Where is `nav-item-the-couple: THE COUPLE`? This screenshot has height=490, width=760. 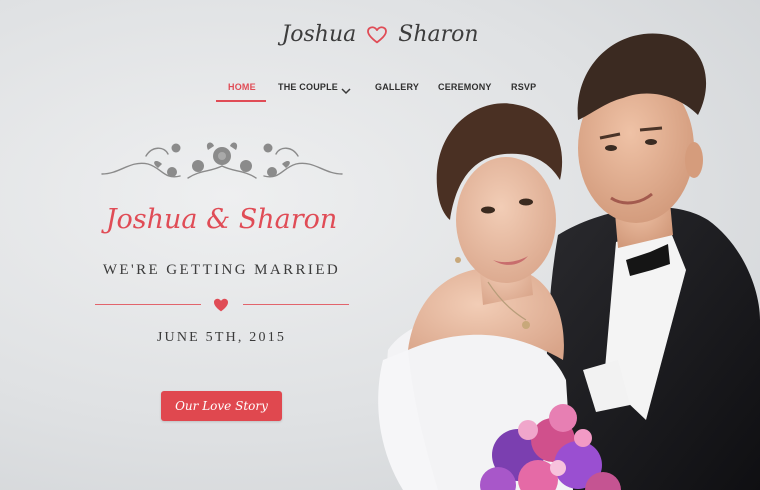 nav-item-the-couple: THE COUPLE is located at coordinates (308, 87).